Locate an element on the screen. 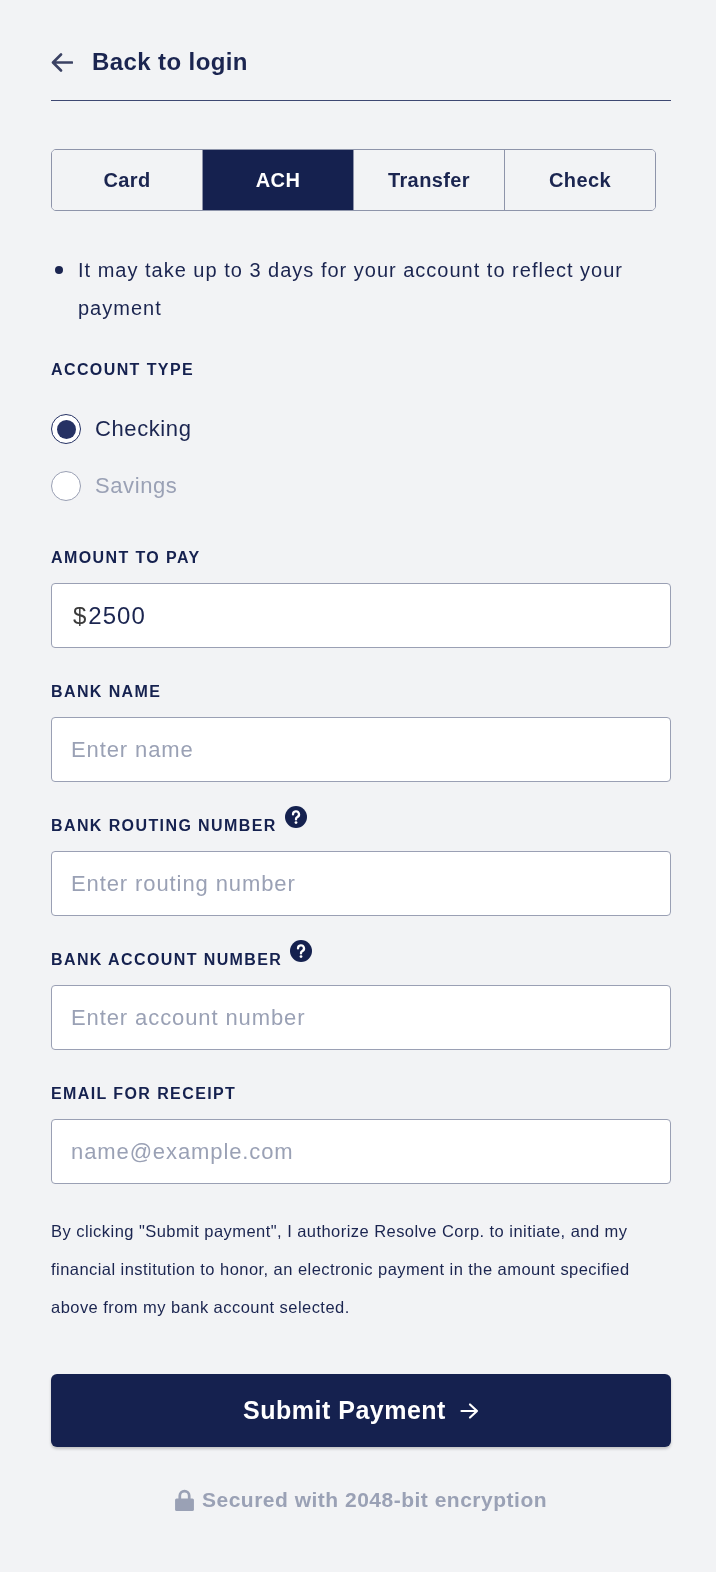 The width and height of the screenshot is (716, 1572). field-label: BANK ACCOUNT NUMBER is located at coordinates (167, 960).